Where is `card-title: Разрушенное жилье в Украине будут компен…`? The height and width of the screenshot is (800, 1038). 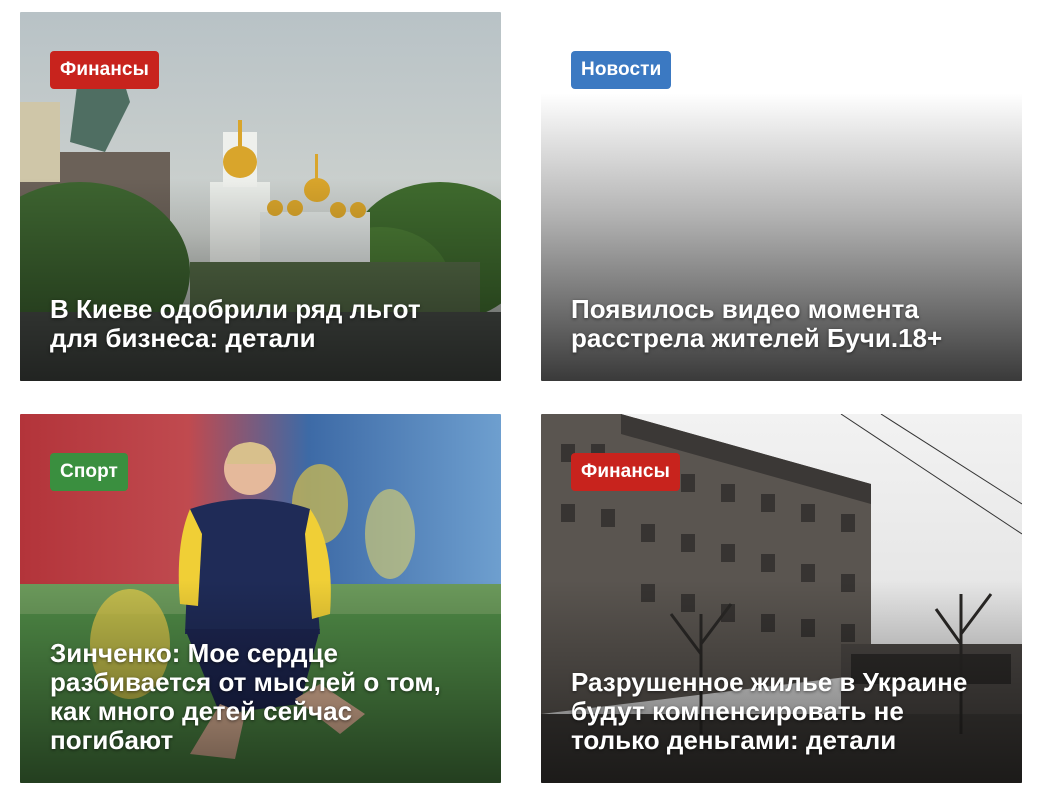 card-title: Разрушенное жилье в Украине будут компен… is located at coordinates (782, 711).